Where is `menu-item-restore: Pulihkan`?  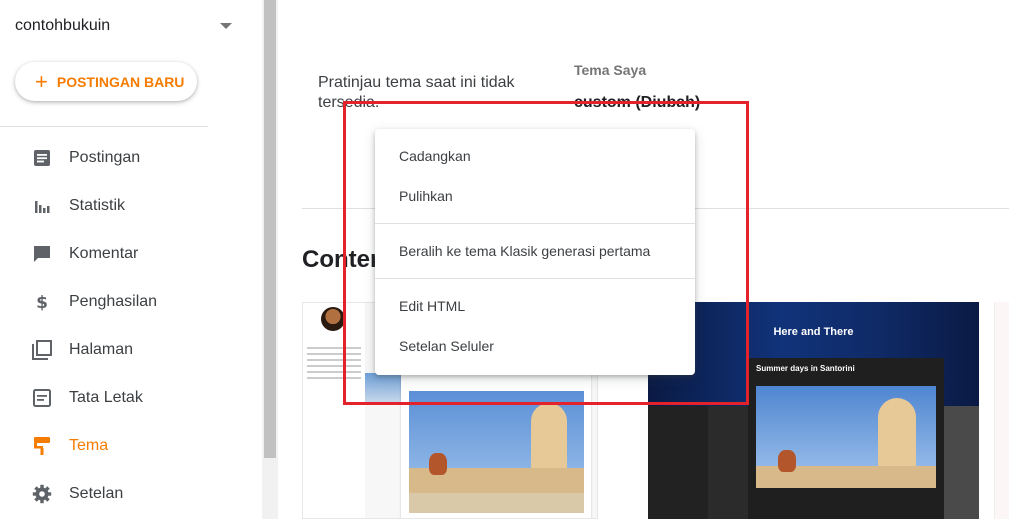
menu-item-restore: Pulihkan is located at coordinates (535, 196).